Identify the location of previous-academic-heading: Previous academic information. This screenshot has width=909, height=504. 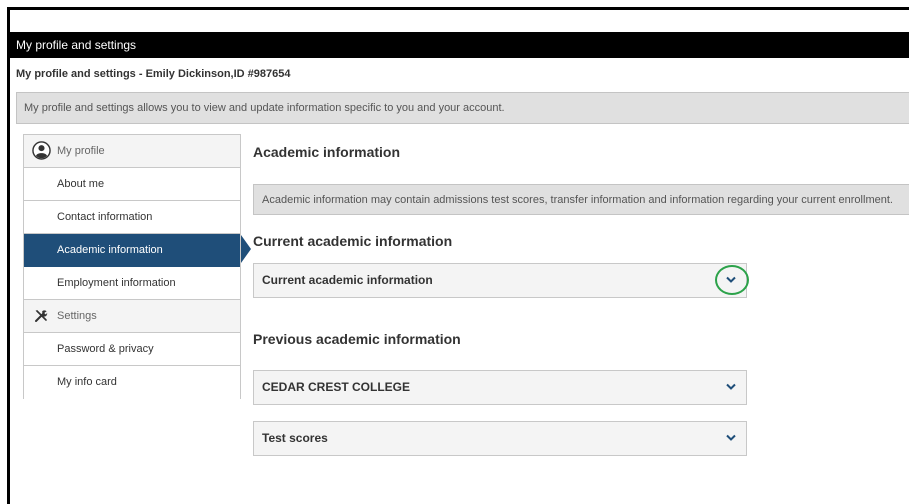
(357, 339).